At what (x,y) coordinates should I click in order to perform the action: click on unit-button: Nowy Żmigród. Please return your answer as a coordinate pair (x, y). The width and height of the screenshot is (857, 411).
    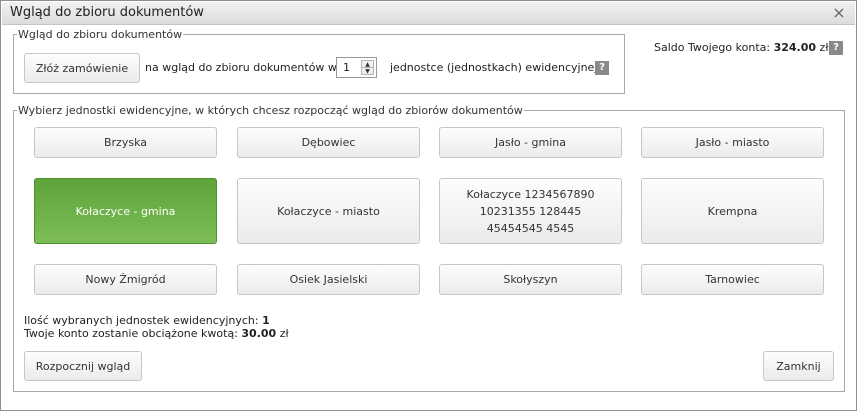
    Looking at the image, I should click on (125, 279).